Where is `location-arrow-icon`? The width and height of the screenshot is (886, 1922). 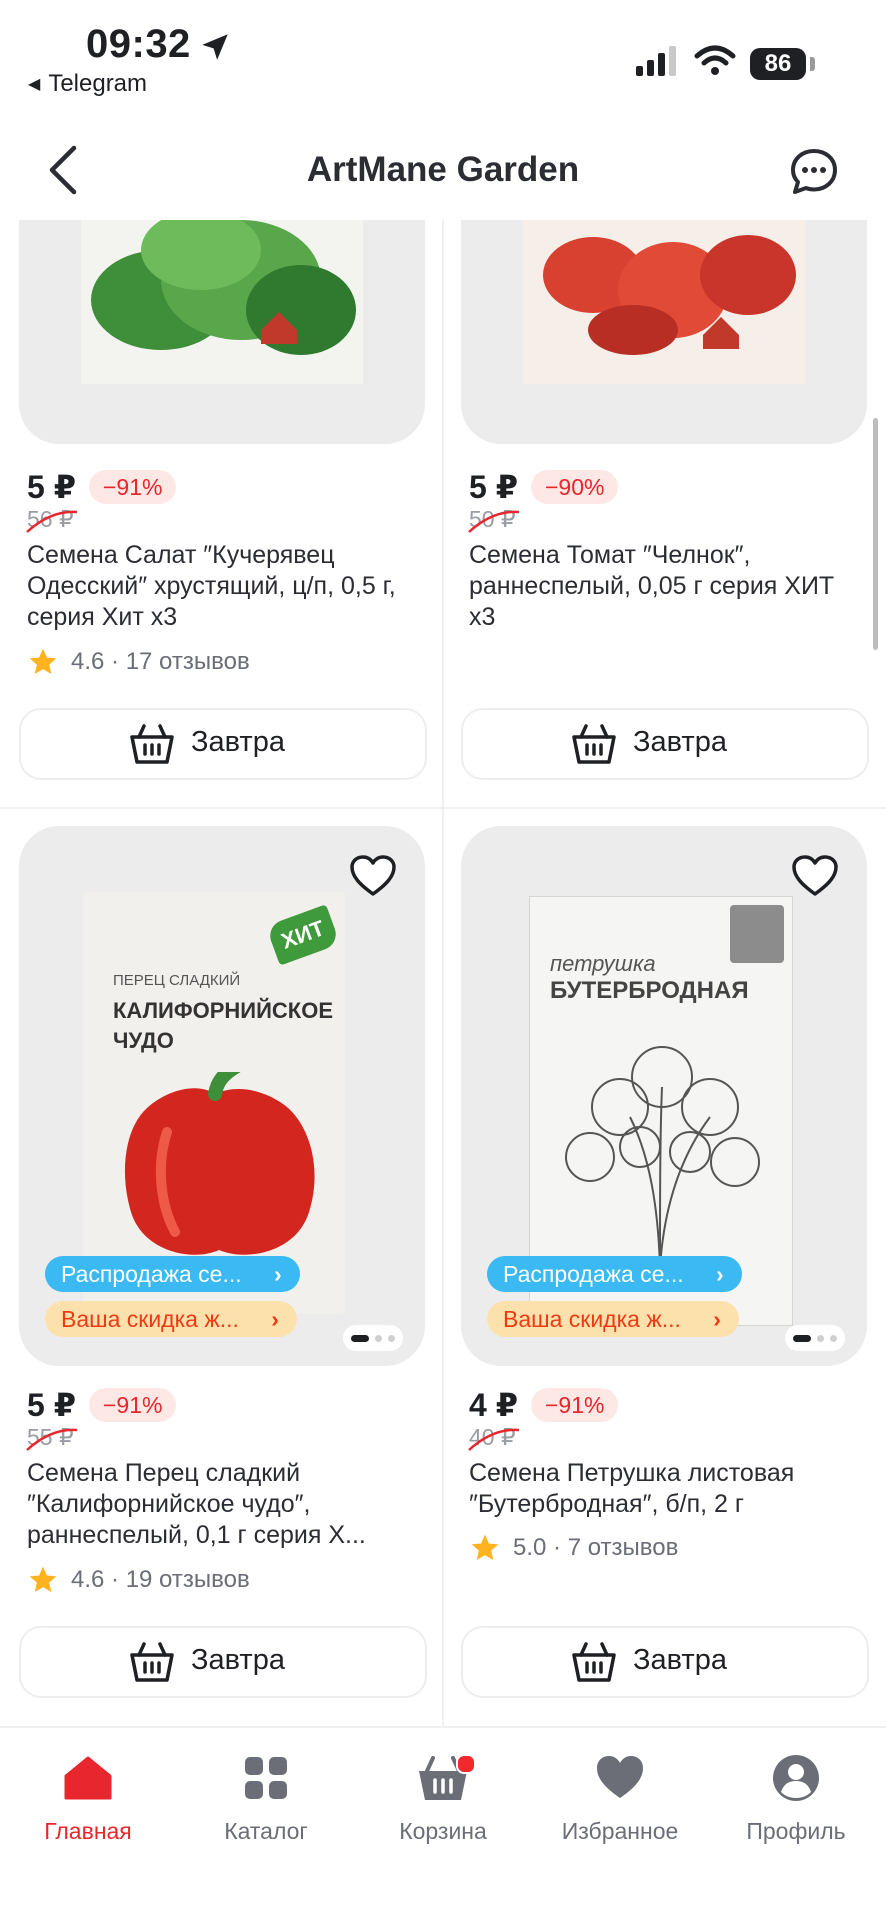
location-arrow-icon is located at coordinates (215, 47).